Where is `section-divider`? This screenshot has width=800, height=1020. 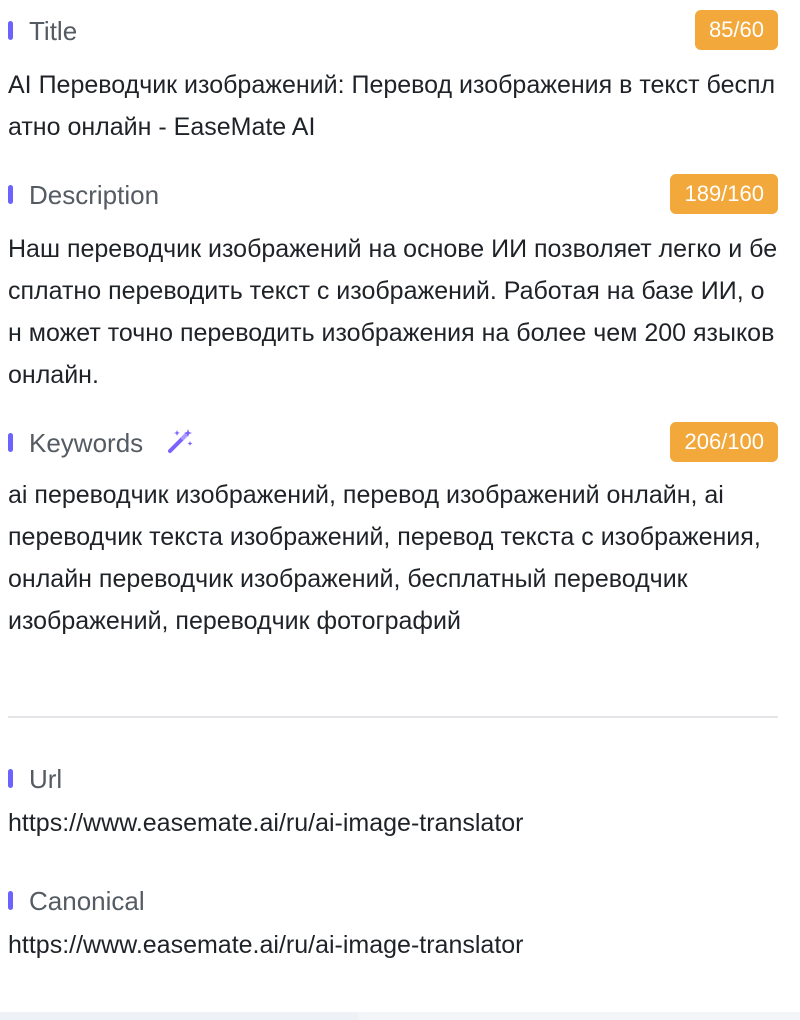
section-divider is located at coordinates (393, 717).